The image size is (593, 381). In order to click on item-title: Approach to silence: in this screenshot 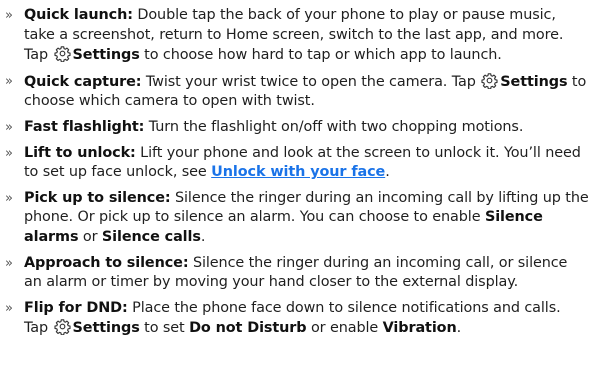, I will do `click(106, 262)`.